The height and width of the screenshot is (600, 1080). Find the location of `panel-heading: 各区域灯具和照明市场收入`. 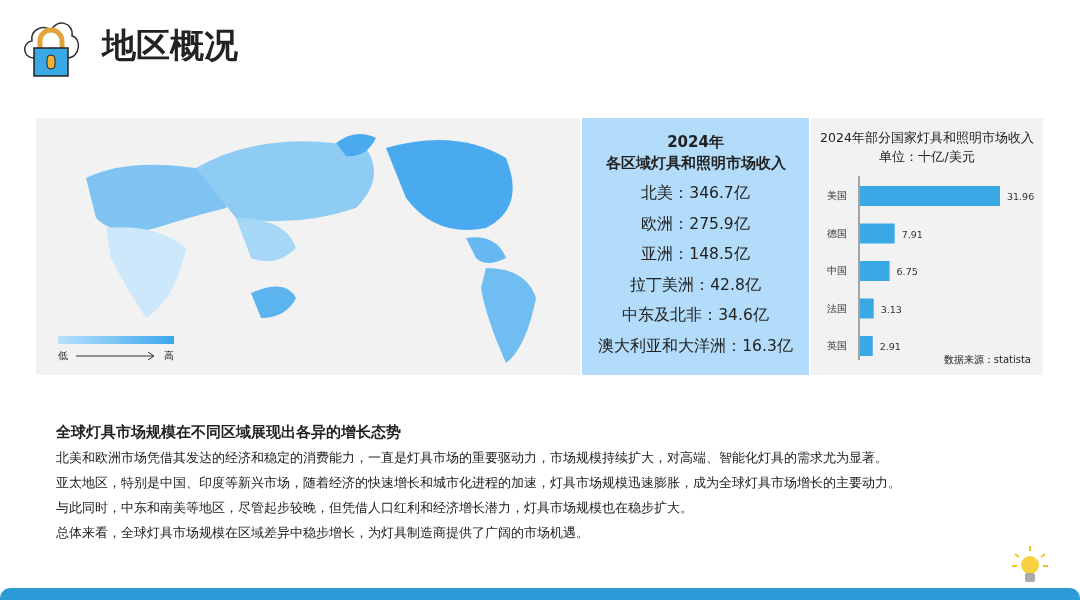

panel-heading: 各区域灯具和照明市场收入 is located at coordinates (695, 163).